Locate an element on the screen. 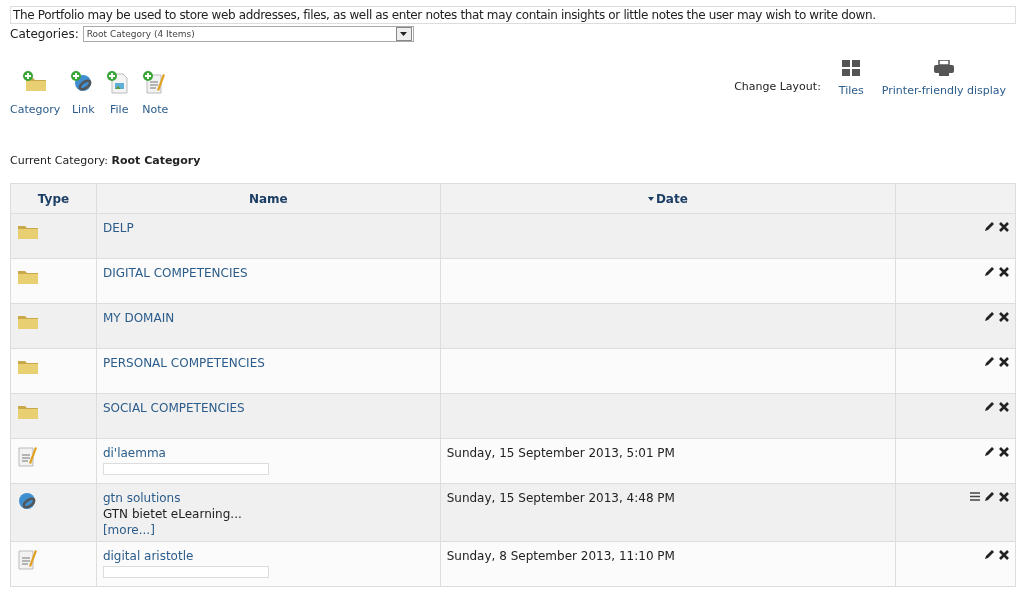 The width and height of the screenshot is (1024, 606). column-header: Date is located at coordinates (668, 198).